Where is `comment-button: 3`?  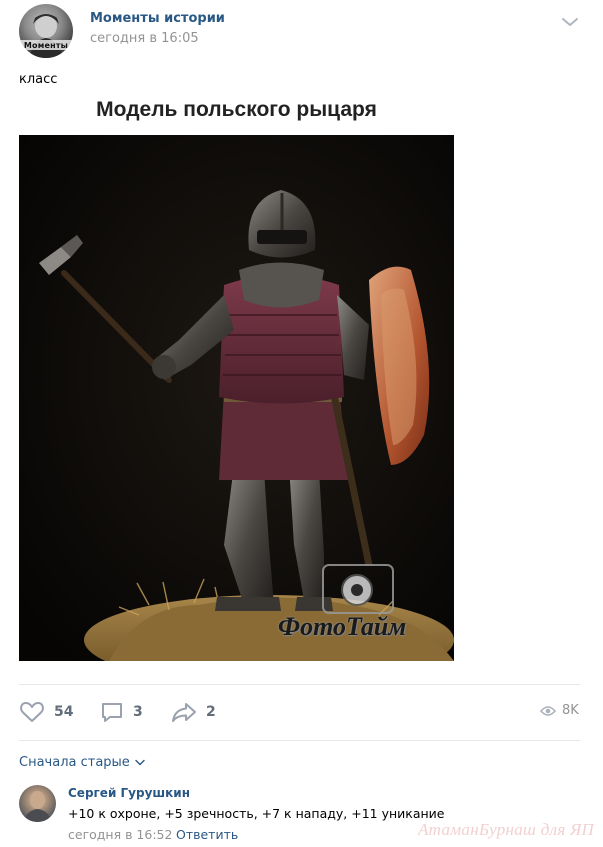
comment-button: 3 is located at coordinates (121, 712).